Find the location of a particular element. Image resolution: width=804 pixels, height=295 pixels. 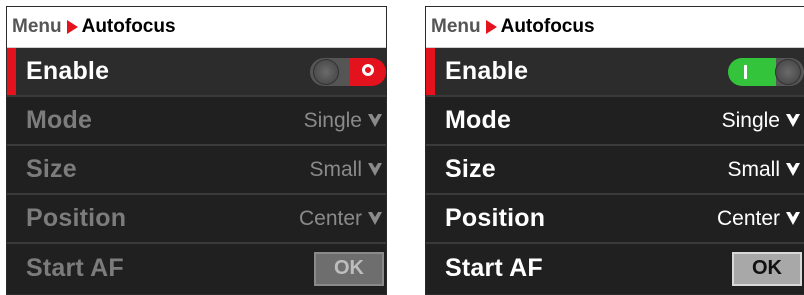

toggle-off-ring-icon is located at coordinates (368, 69).